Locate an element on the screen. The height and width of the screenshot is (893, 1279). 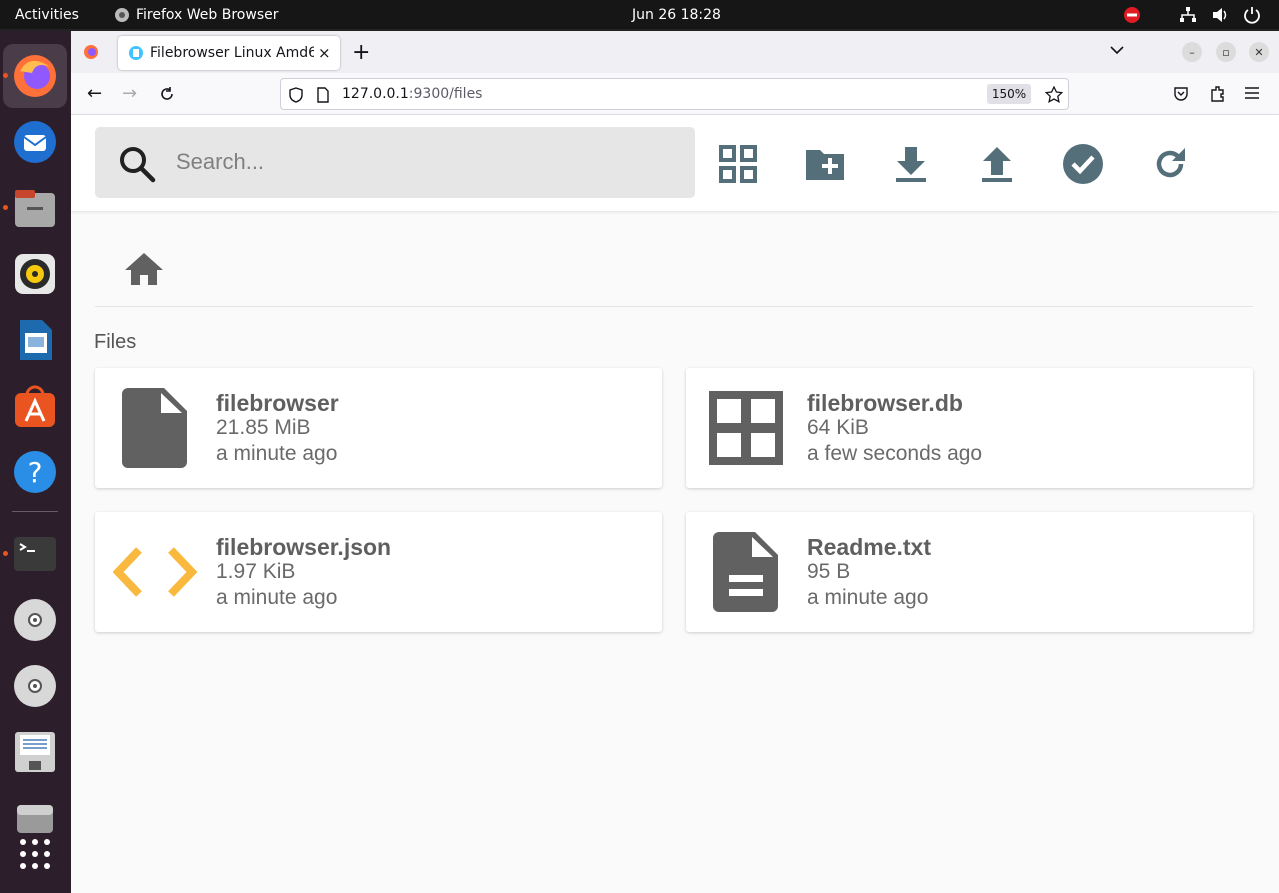
close-window-button: ✕ is located at coordinates (1259, 52).